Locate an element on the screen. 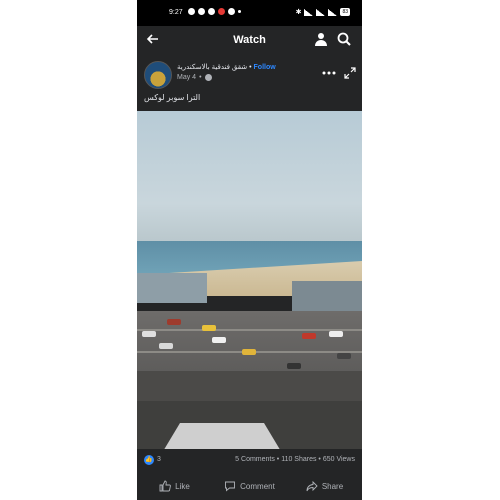 The height and width of the screenshot is (500, 500). globe-icon is located at coordinates (208, 77).